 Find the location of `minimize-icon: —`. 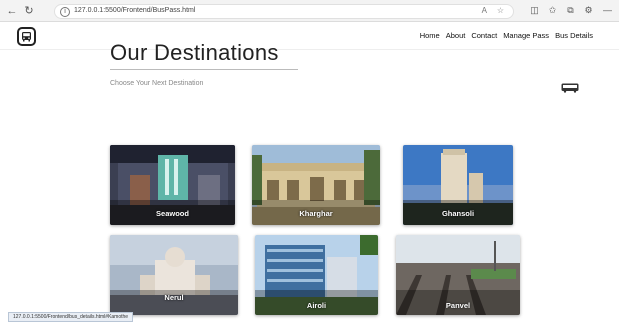

minimize-icon: — is located at coordinates (607, 10).